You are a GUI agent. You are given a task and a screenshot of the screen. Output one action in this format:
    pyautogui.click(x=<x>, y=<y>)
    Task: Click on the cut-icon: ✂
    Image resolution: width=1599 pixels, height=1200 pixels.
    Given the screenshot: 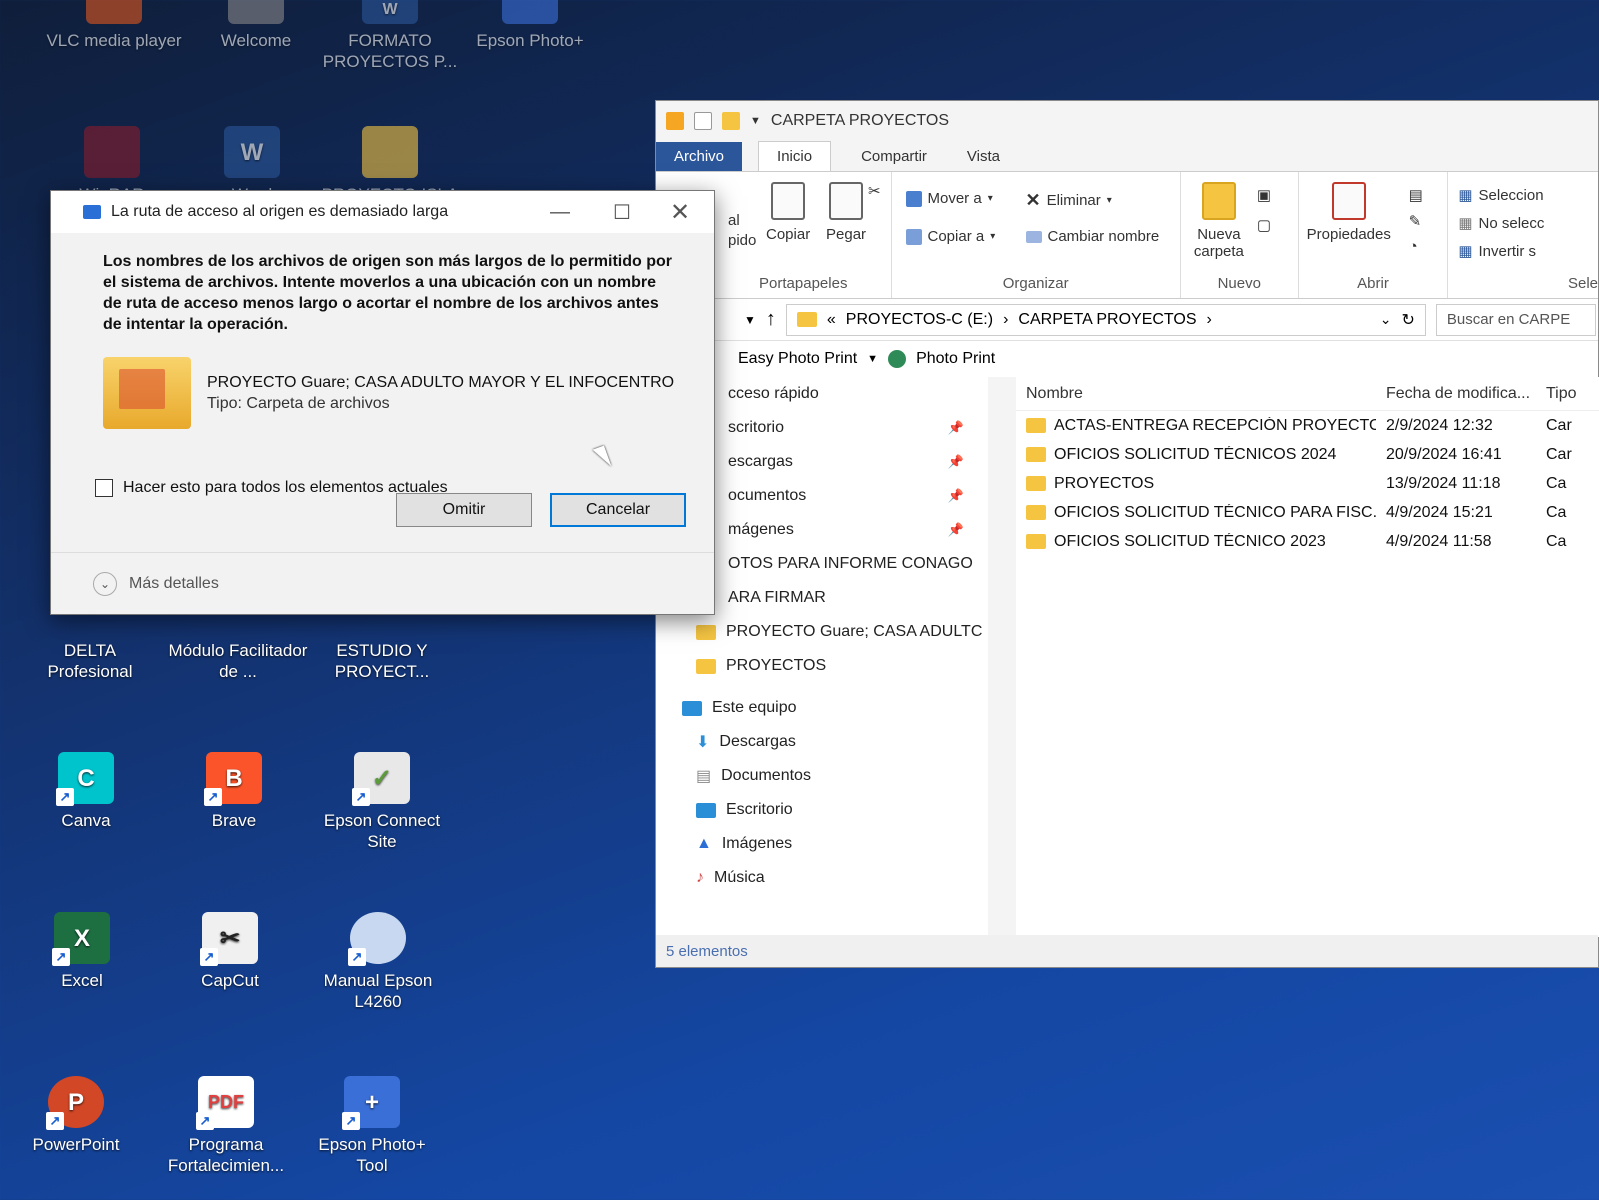 What is the action you would take?
    pyautogui.click(x=874, y=191)
    